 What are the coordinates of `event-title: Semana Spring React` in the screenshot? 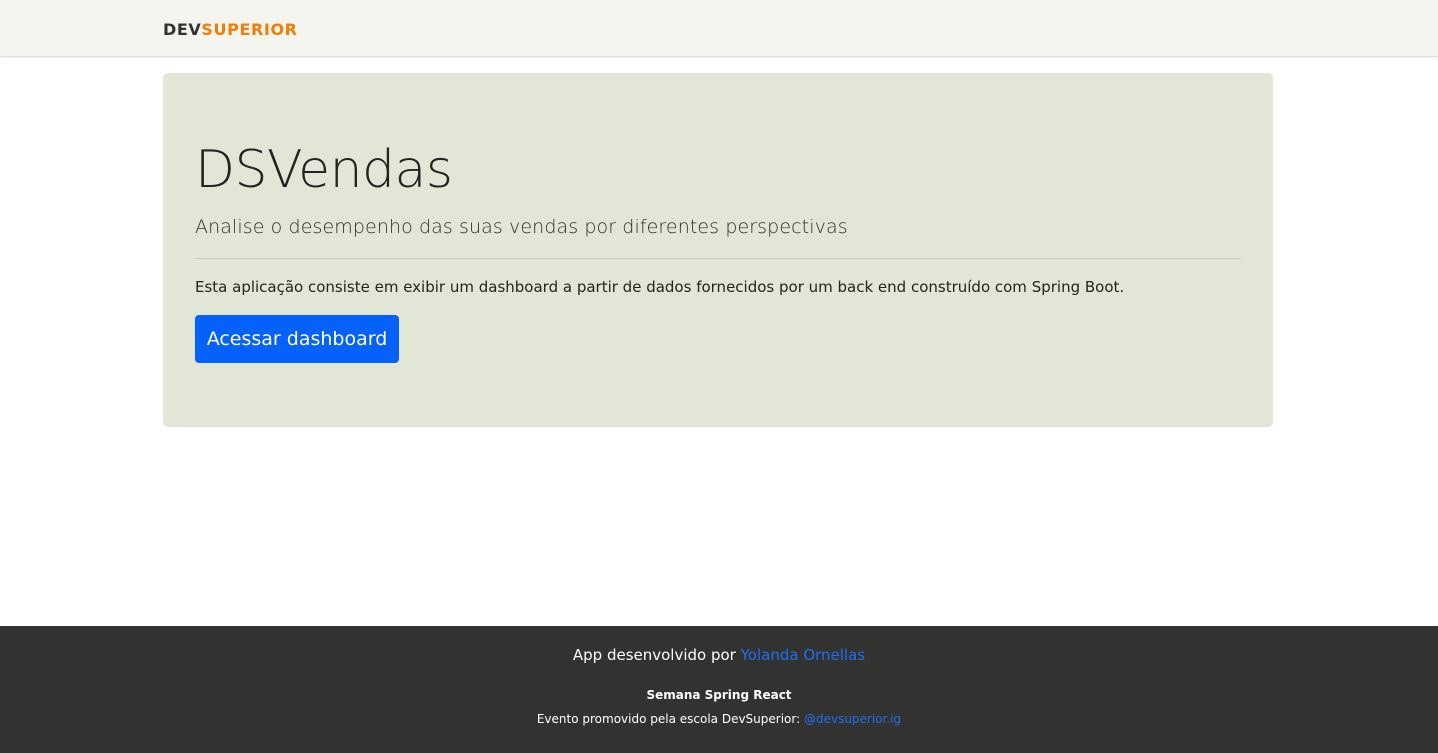 It's located at (719, 695).